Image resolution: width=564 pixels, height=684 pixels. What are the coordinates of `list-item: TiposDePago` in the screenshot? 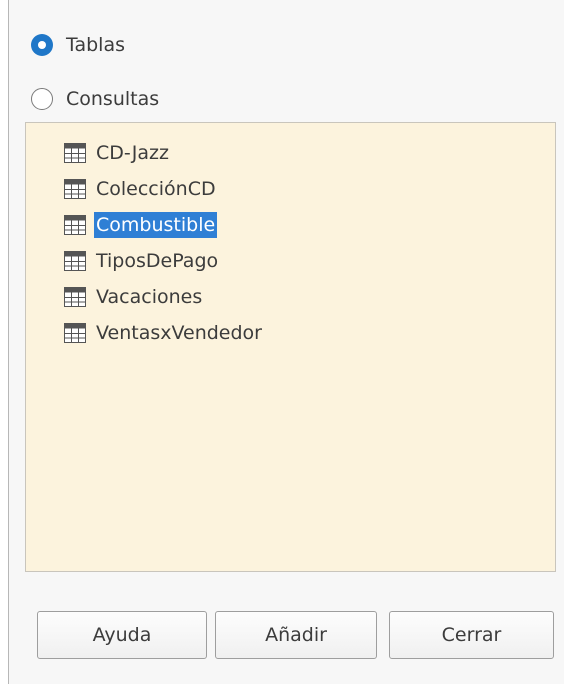 It's located at (142, 261).